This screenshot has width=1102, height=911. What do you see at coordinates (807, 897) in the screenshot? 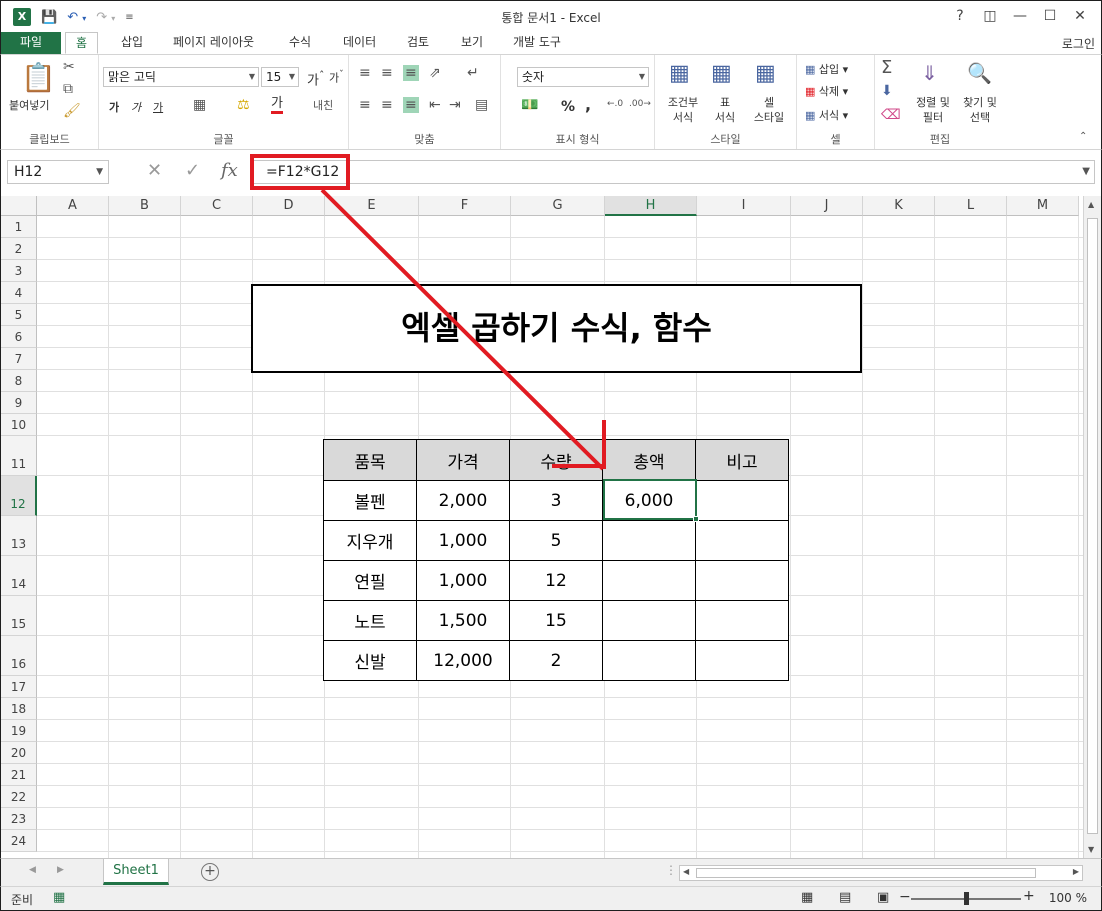
I see `normal-view-icon: ▦` at bounding box center [807, 897].